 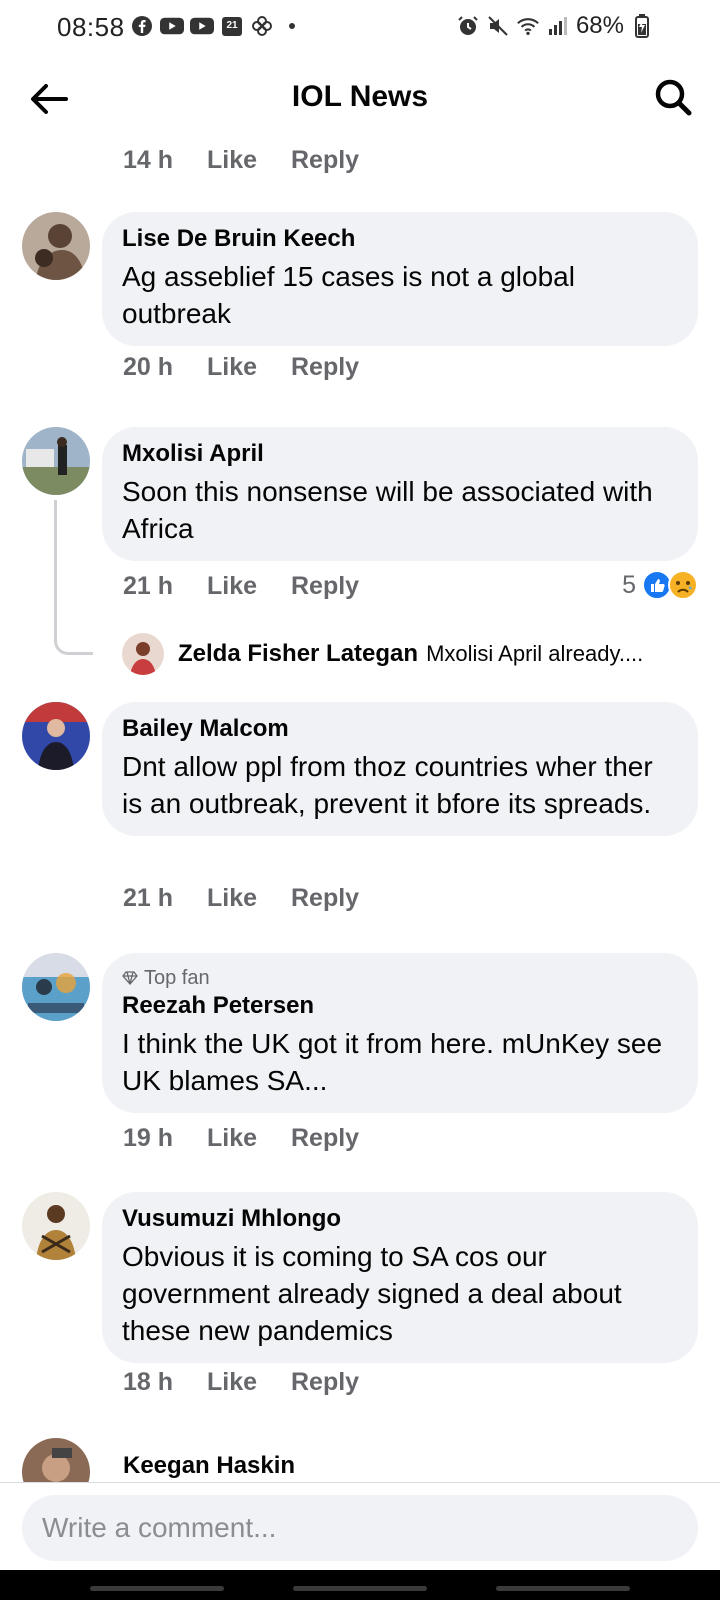 I want to click on comment-actions: 14 h Like Reply, so click(x=241, y=160).